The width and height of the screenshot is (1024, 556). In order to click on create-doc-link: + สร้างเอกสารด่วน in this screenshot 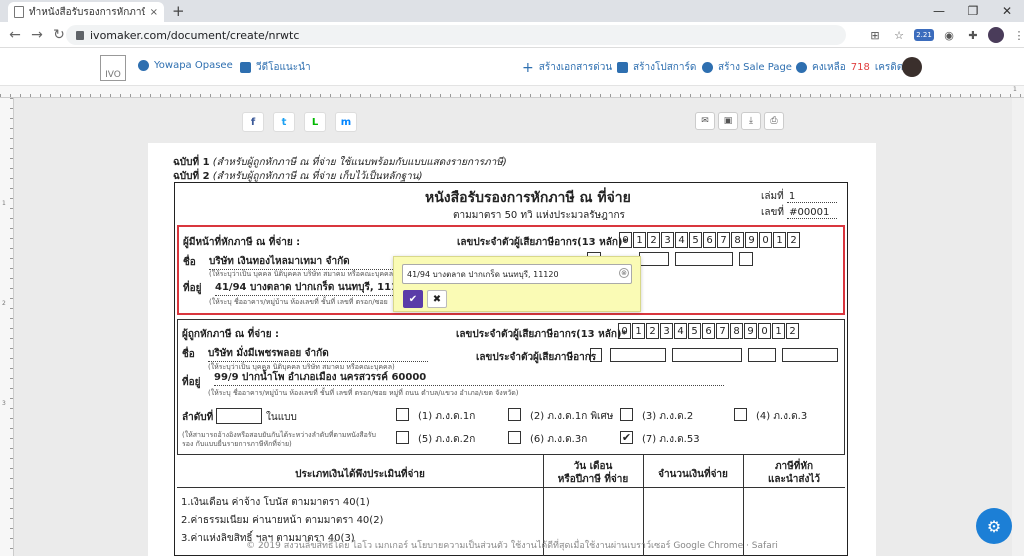, I will do `click(567, 67)`.